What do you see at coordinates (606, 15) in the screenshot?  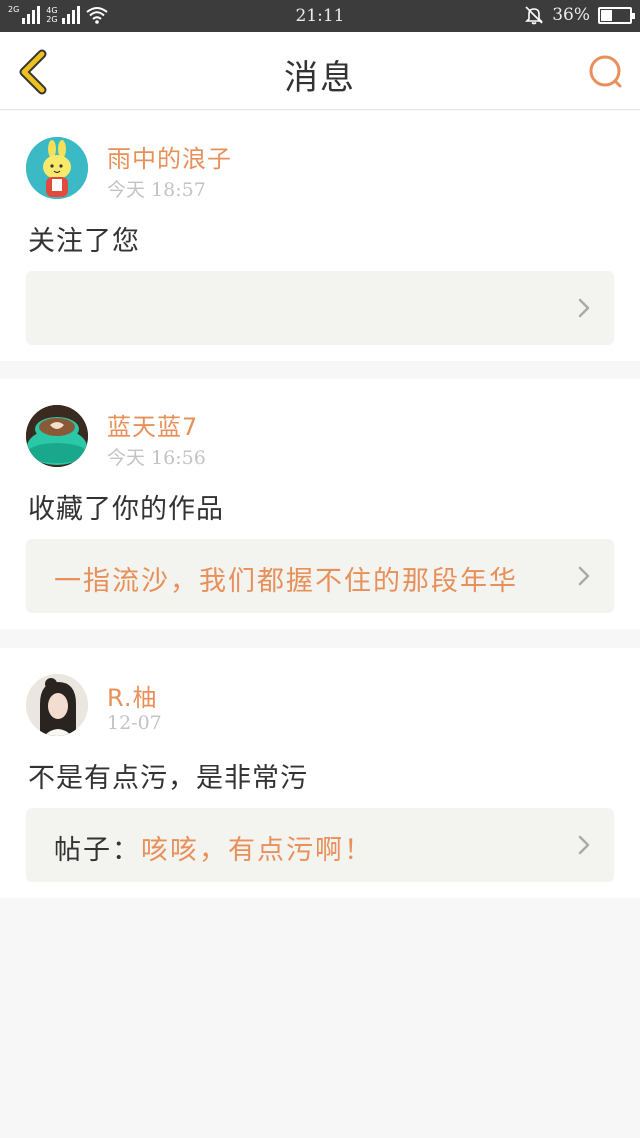 I see `battery-level` at bounding box center [606, 15].